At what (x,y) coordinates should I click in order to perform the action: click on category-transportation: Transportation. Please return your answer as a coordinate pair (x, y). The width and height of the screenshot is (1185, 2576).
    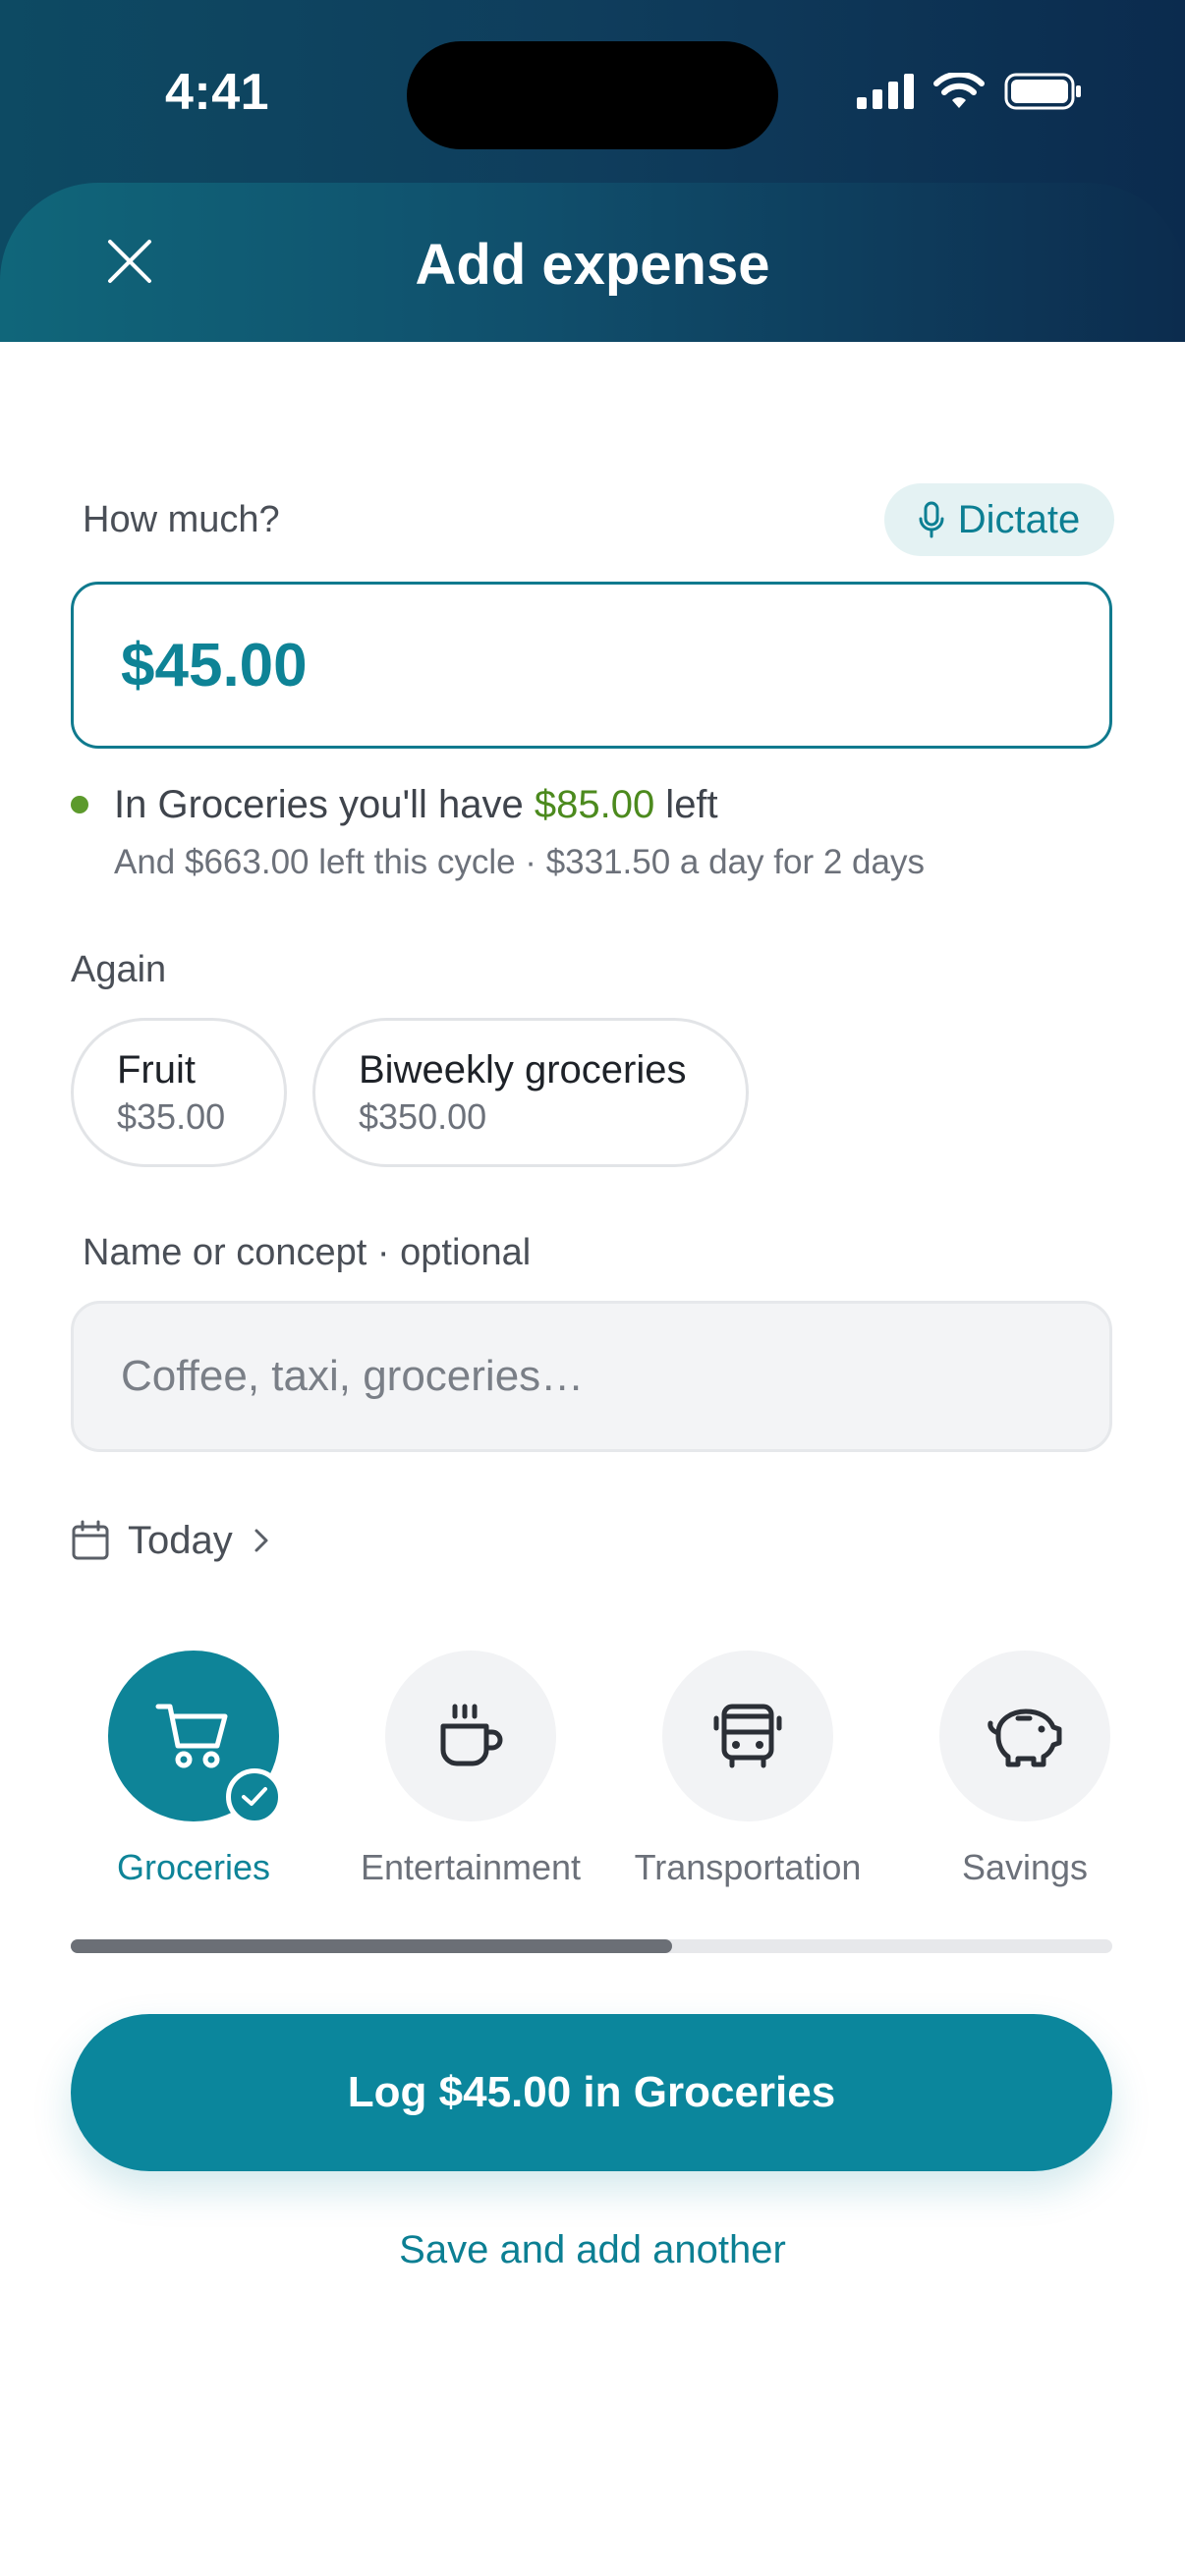
    Looking at the image, I should click on (748, 1769).